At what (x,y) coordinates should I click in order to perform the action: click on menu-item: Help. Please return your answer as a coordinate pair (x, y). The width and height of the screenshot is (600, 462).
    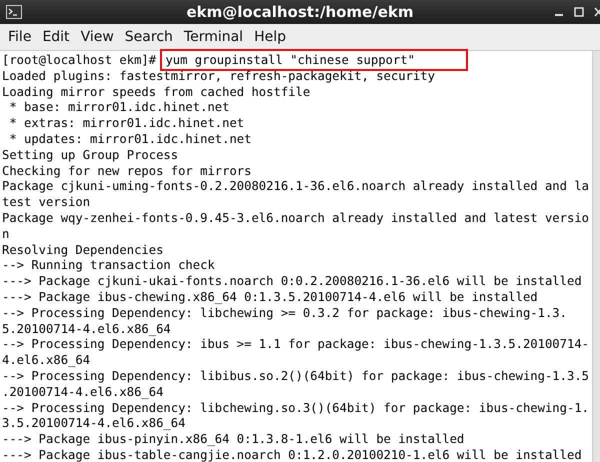
    Looking at the image, I should click on (271, 37).